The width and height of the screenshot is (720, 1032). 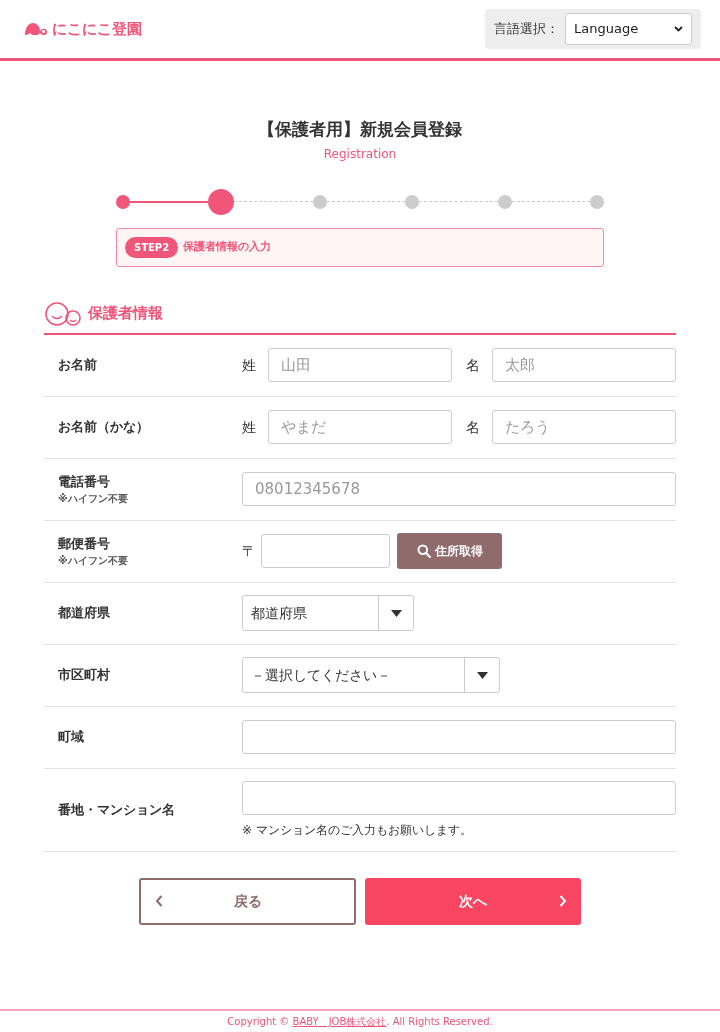 I want to click on field-label: 郵便番号, so click(x=84, y=543).